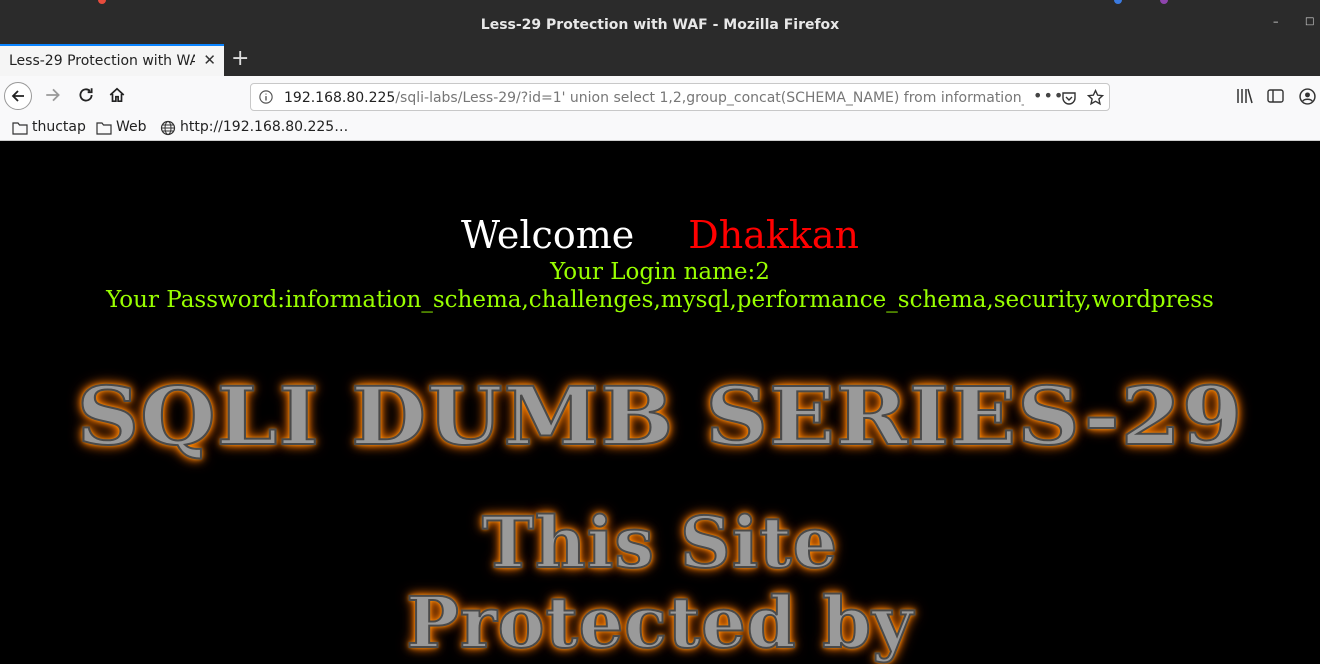 The image size is (1320, 664). What do you see at coordinates (660, 235) in the screenshot?
I see `welcome-heading: Welcome Dhakkan` at bounding box center [660, 235].